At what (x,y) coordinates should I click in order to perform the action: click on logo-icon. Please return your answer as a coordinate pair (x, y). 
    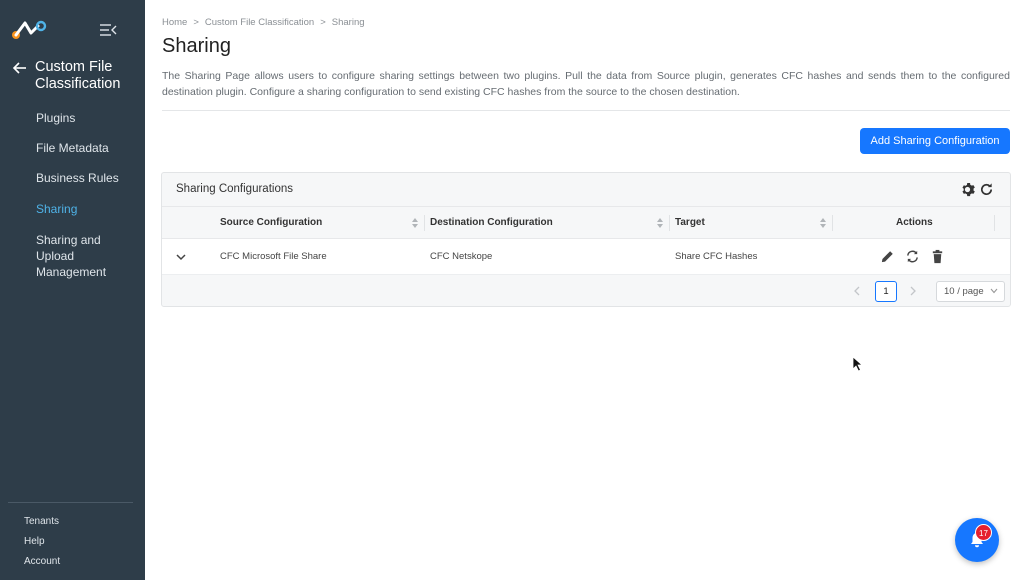
    Looking at the image, I should click on (29, 30).